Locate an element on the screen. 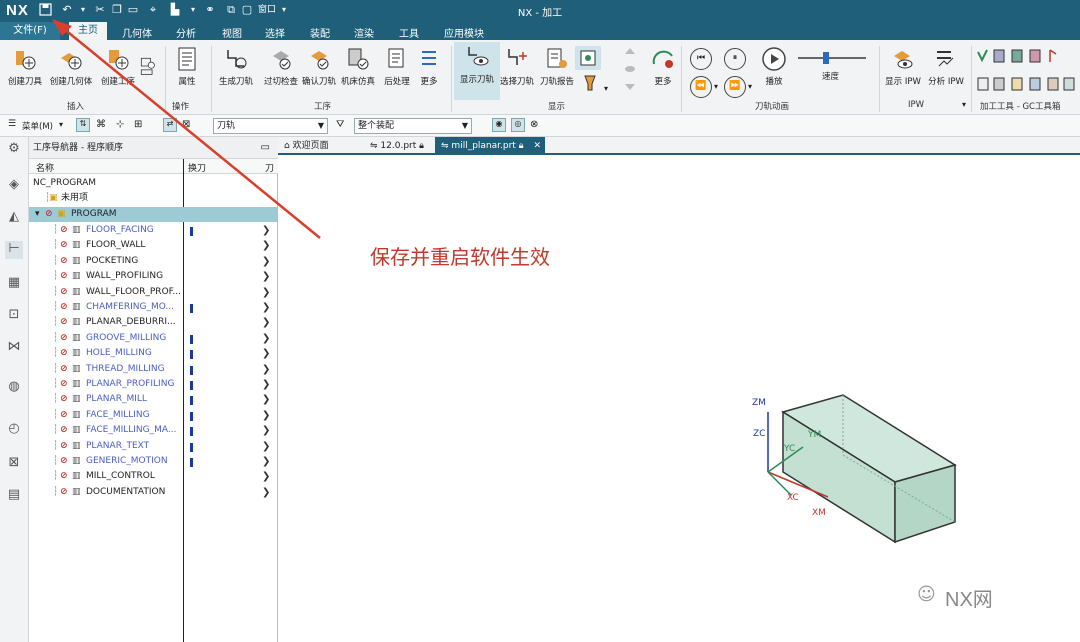  menu-app-modules: 应用模块 is located at coordinates (464, 32).